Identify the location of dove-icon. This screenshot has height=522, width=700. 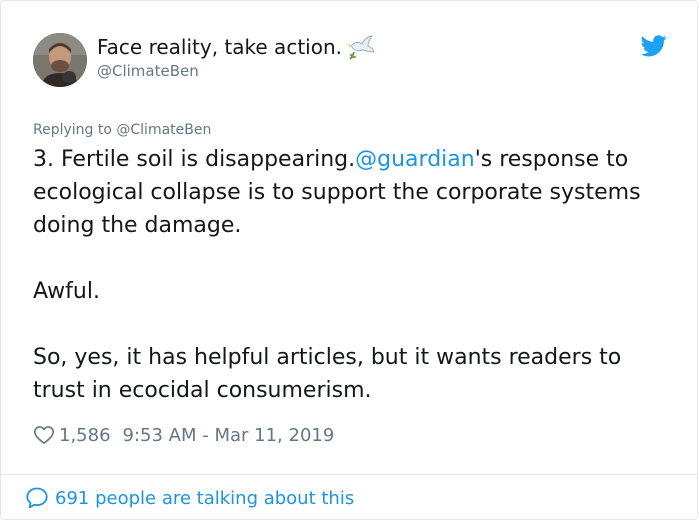
(361, 47).